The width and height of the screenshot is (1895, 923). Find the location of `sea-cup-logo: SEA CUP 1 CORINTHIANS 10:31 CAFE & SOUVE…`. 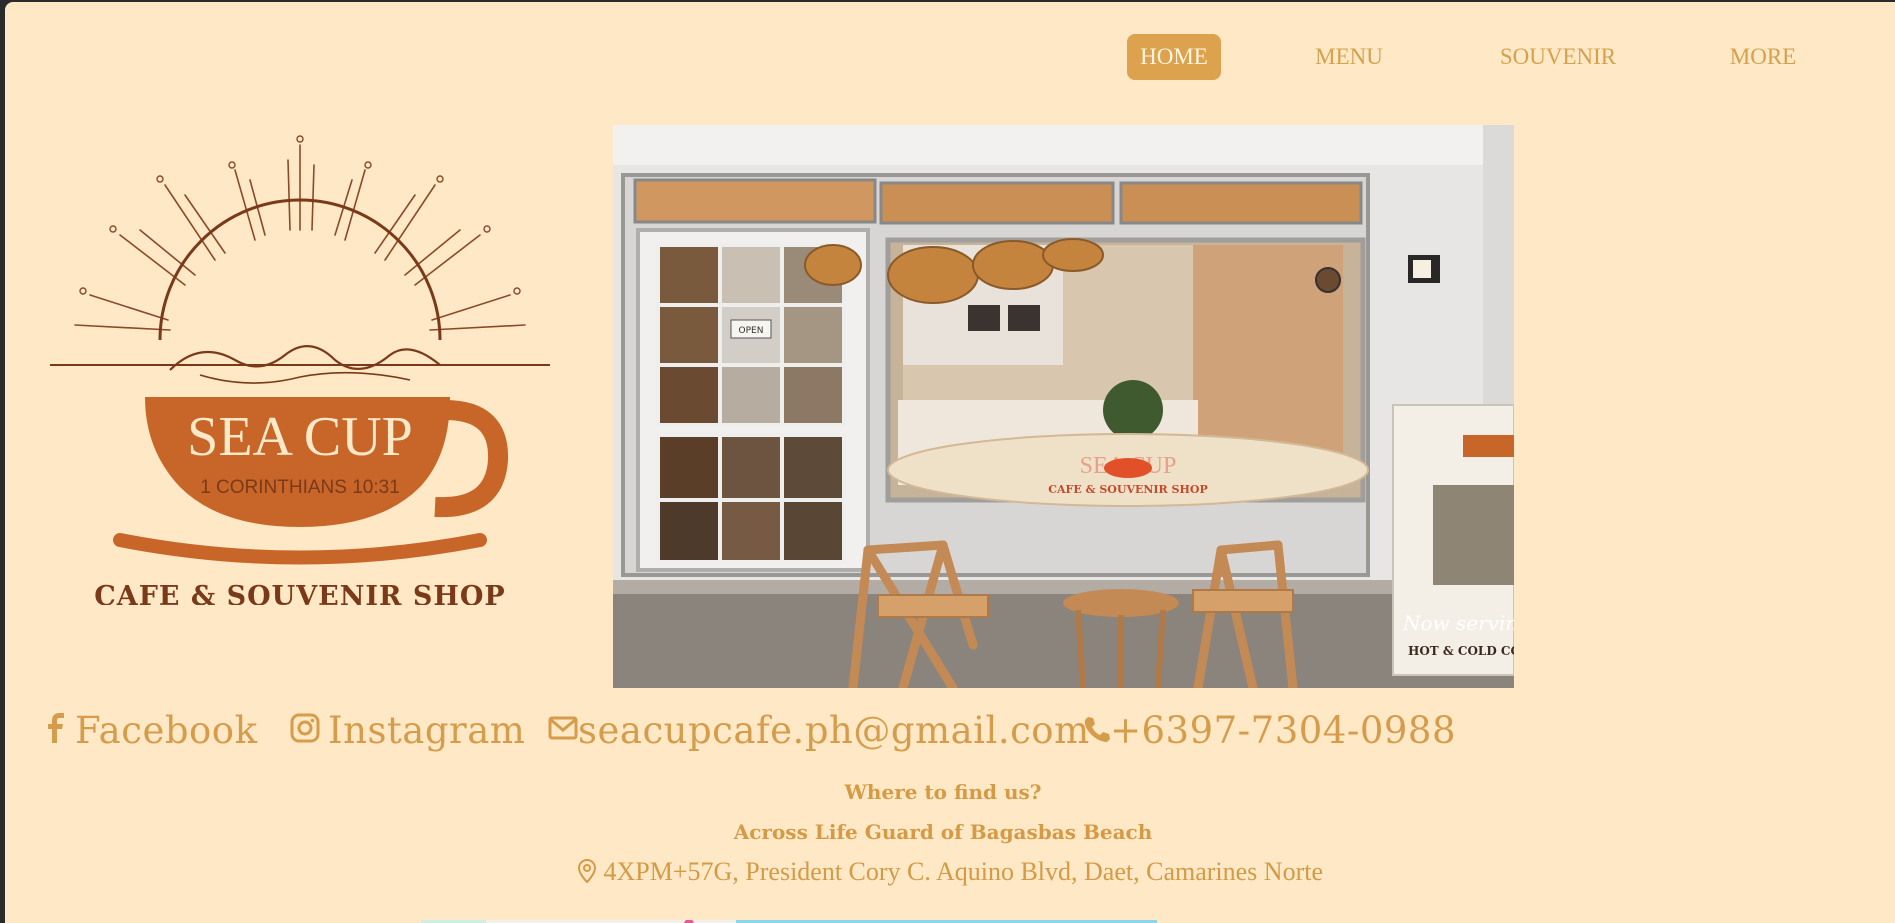

sea-cup-logo: SEA CUP 1 CORINTHIANS 10:31 CAFE & SOUVE… is located at coordinates (300, 373).